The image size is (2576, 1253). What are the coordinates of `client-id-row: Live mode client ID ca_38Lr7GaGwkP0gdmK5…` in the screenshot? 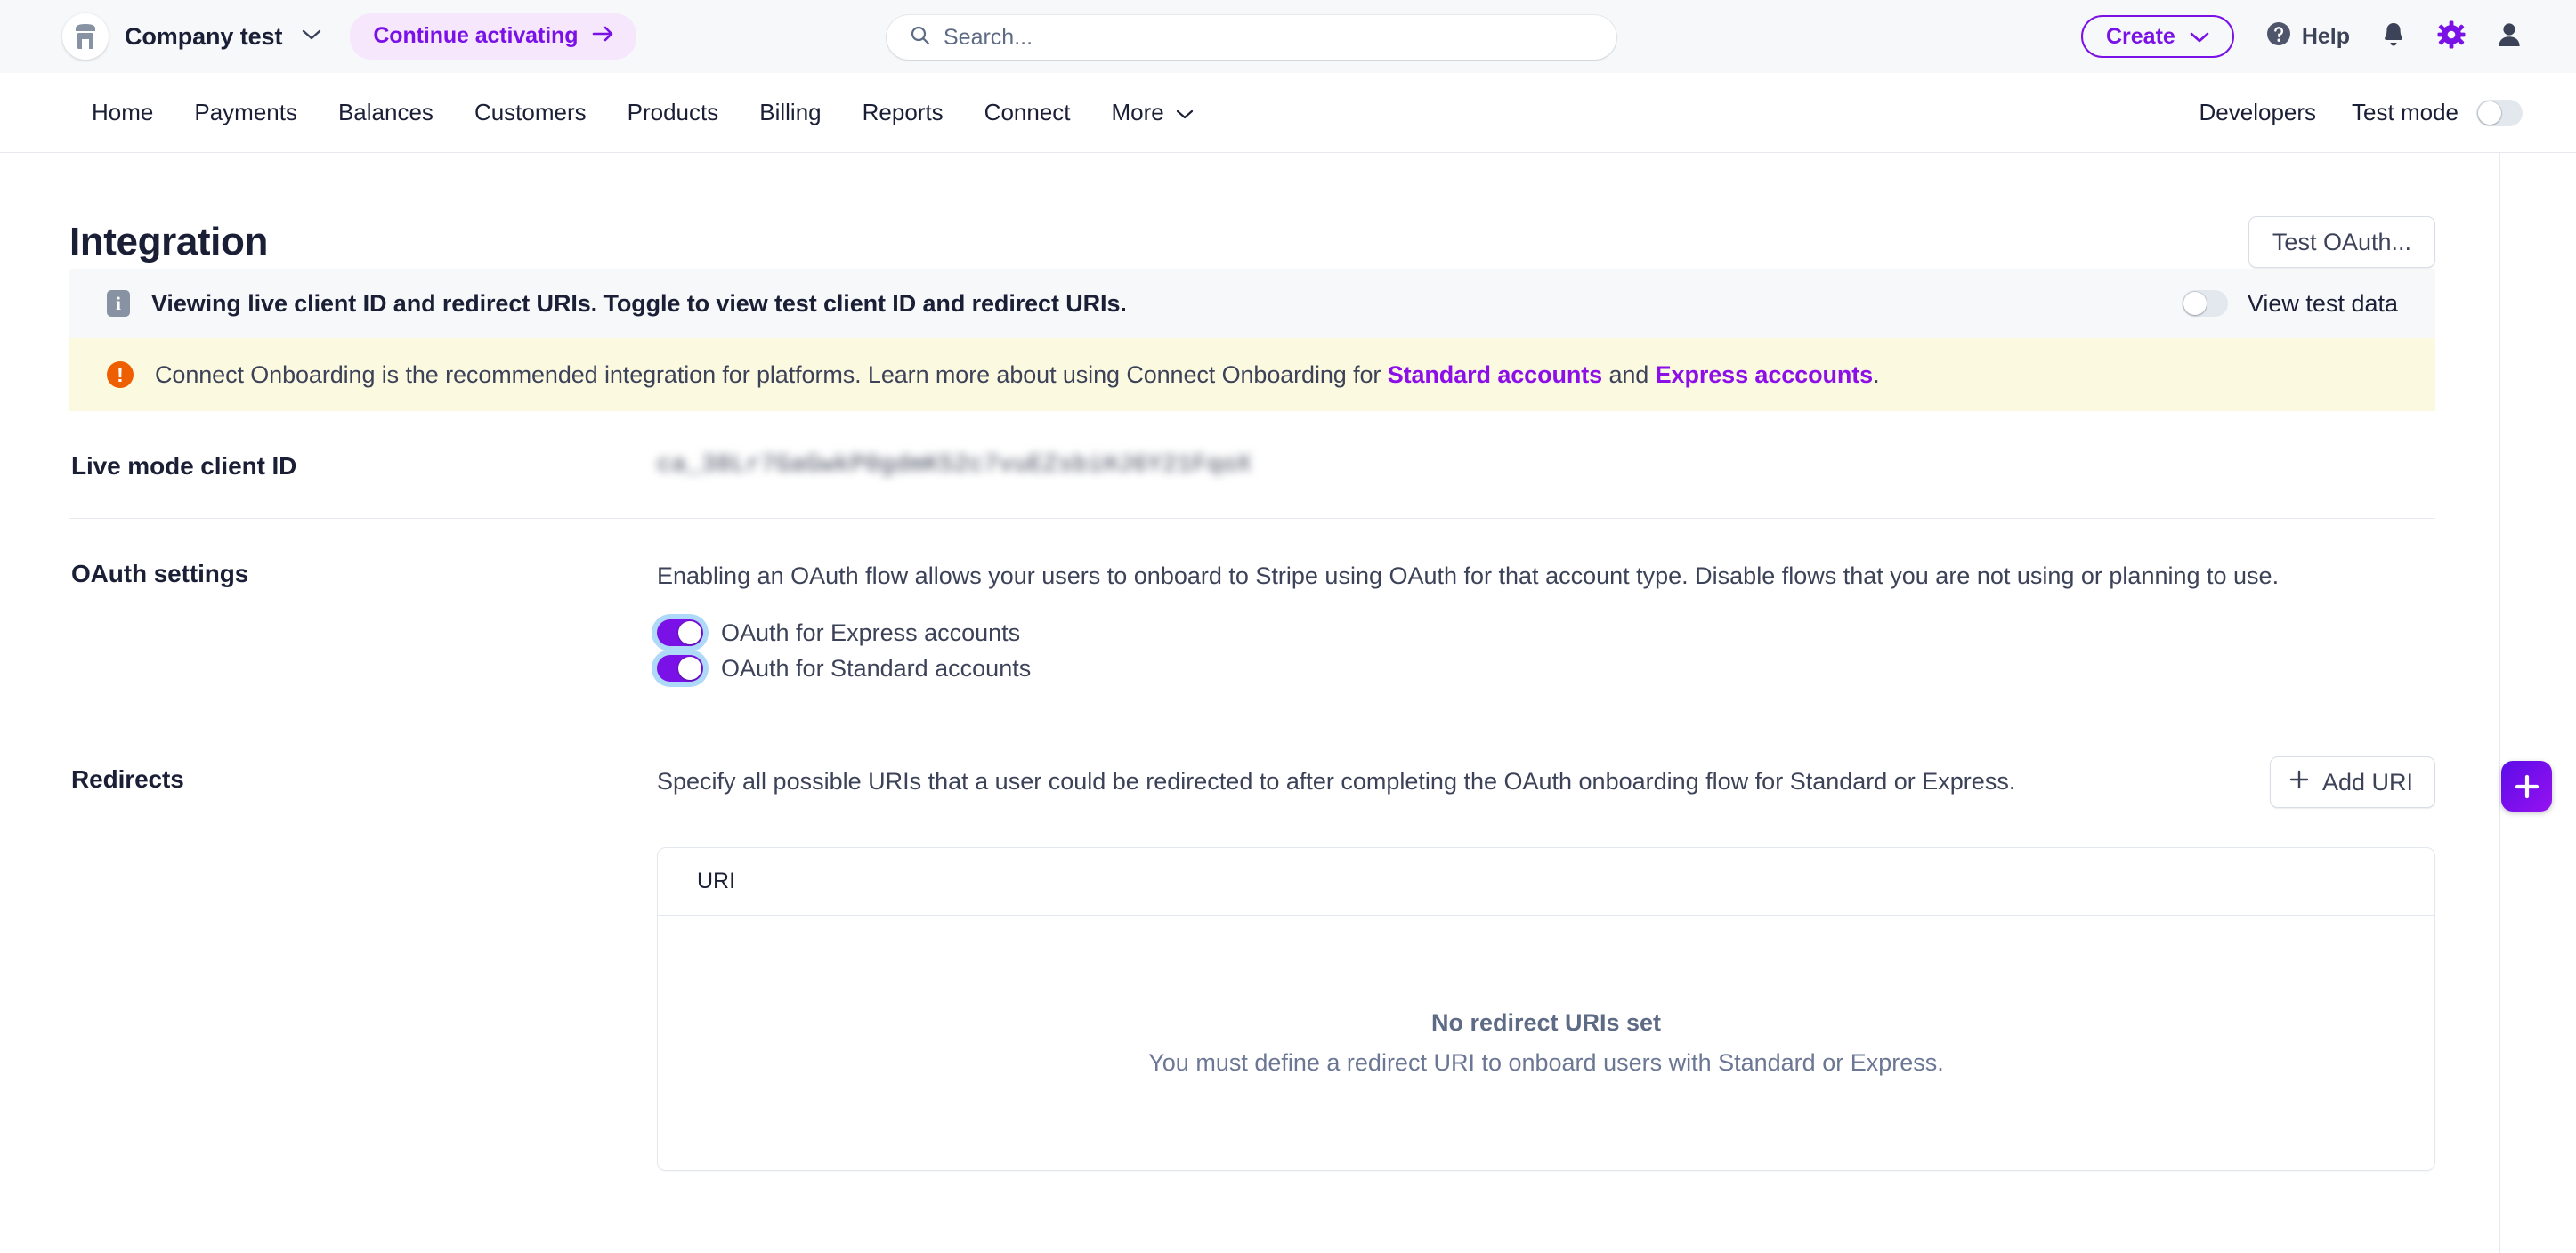 It's located at (1252, 465).